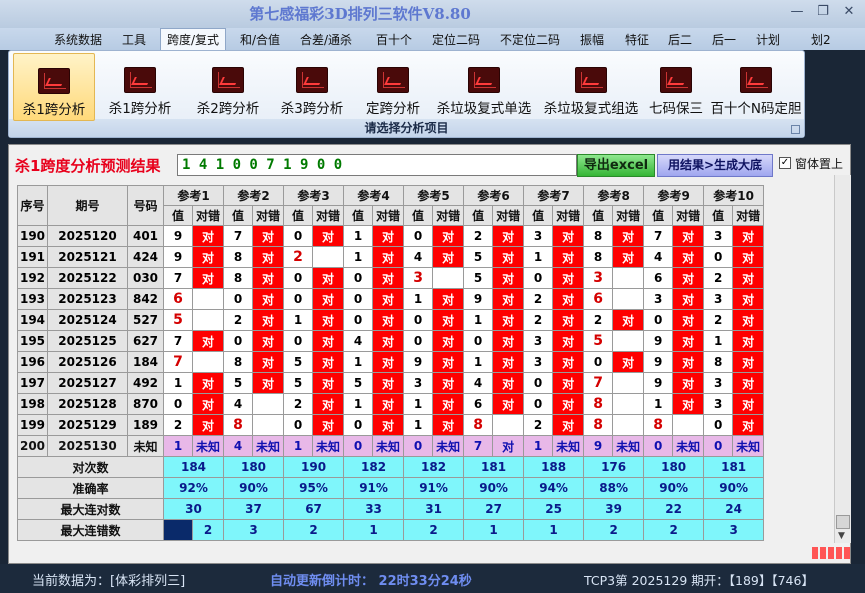  What do you see at coordinates (391, 404) in the screenshot?
I see `table-row: 198 2025128 870 0 对 4 2 对 1 对 1 对 6 对 0 对 8 1 对 3 对` at bounding box center [391, 404].